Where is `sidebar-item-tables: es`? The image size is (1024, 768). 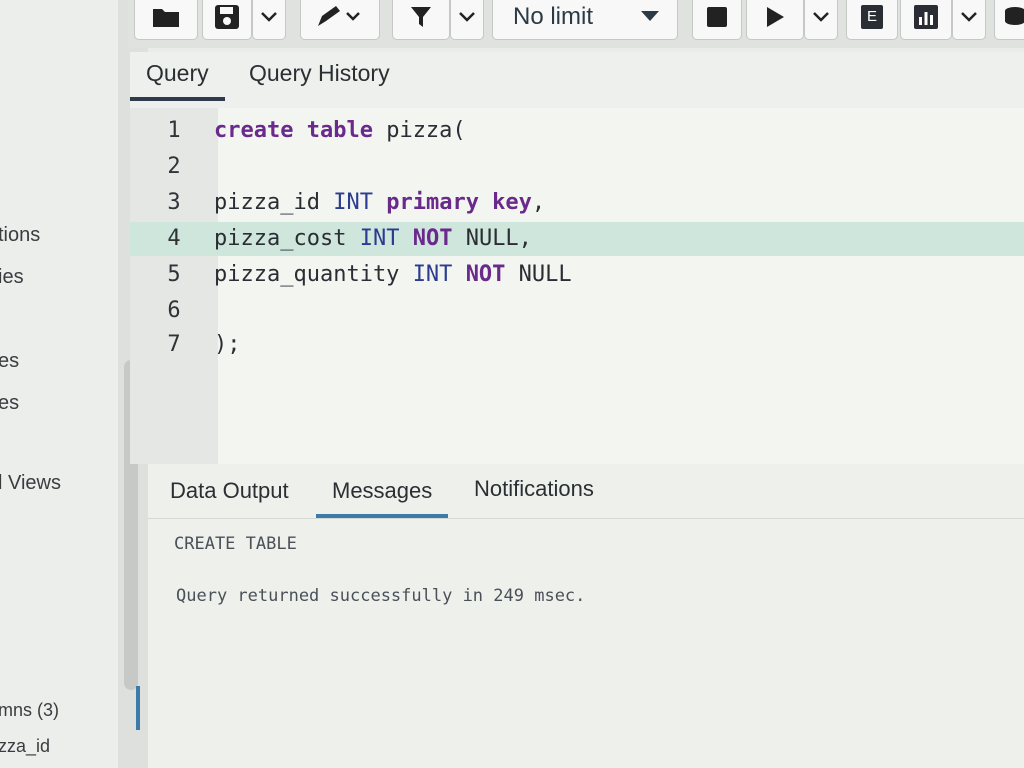
sidebar-item-tables: es is located at coordinates (9, 361).